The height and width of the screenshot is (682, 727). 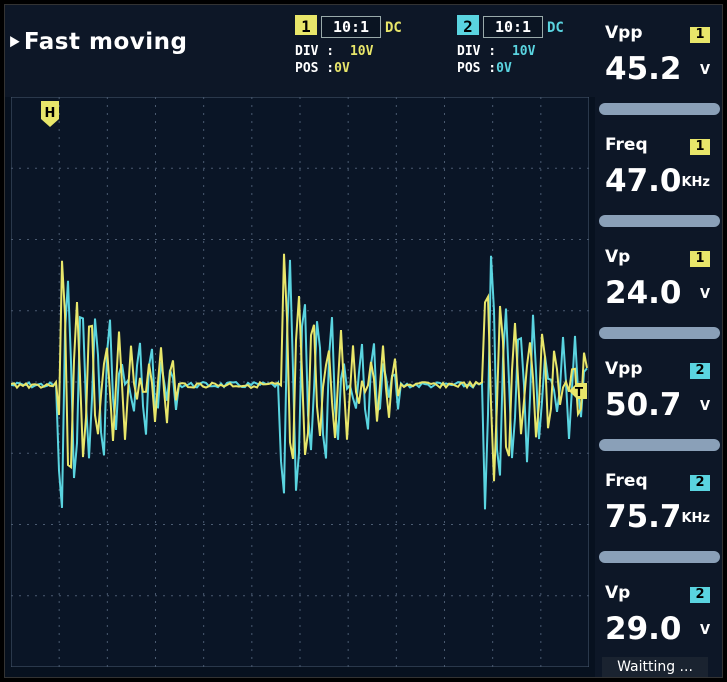 I want to click on meas-value: 29.0, so click(x=643, y=629).